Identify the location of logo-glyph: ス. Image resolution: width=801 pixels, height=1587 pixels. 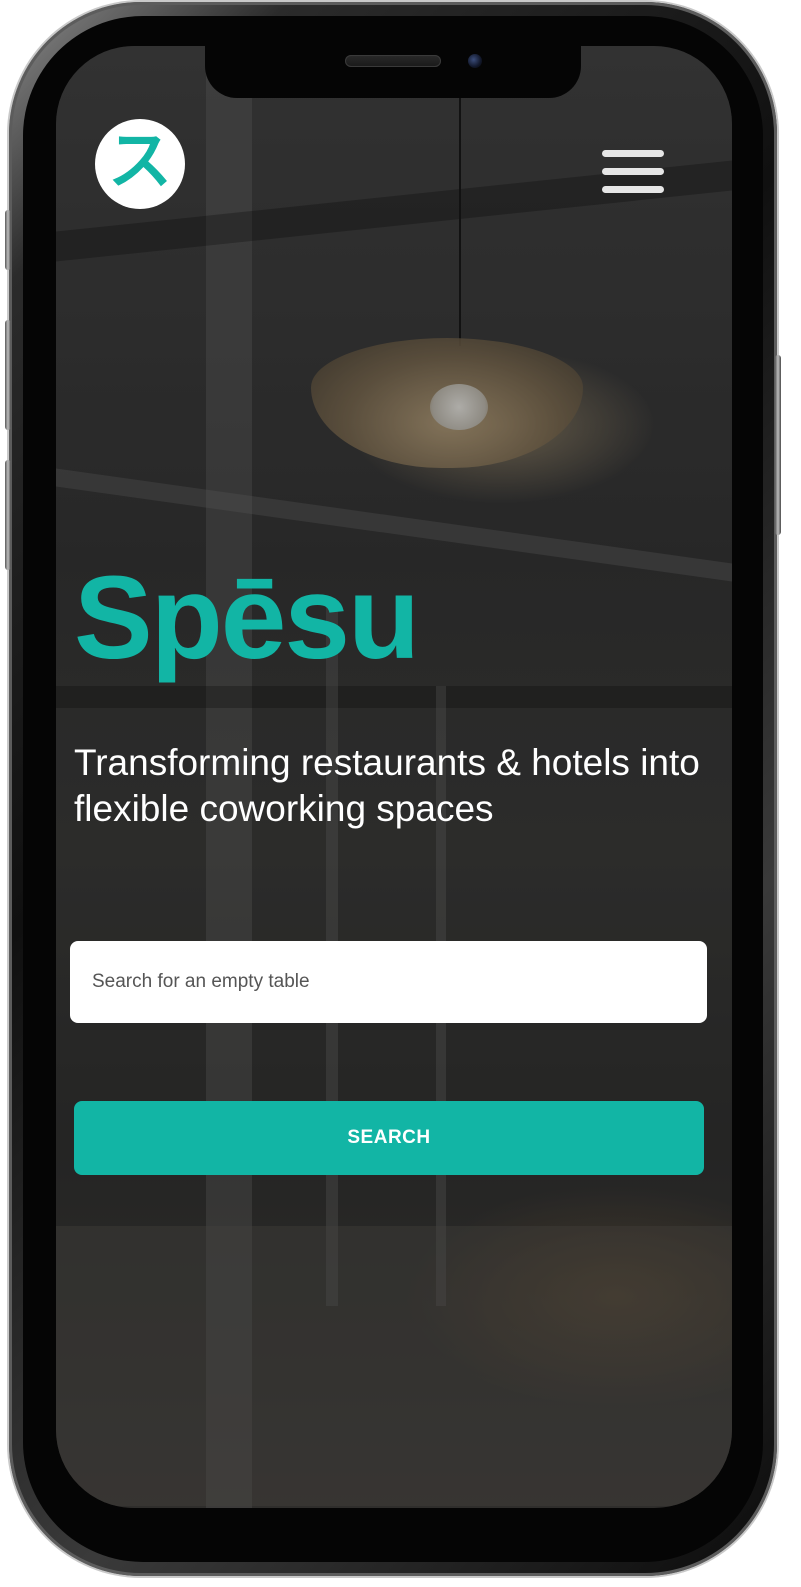
(140, 162).